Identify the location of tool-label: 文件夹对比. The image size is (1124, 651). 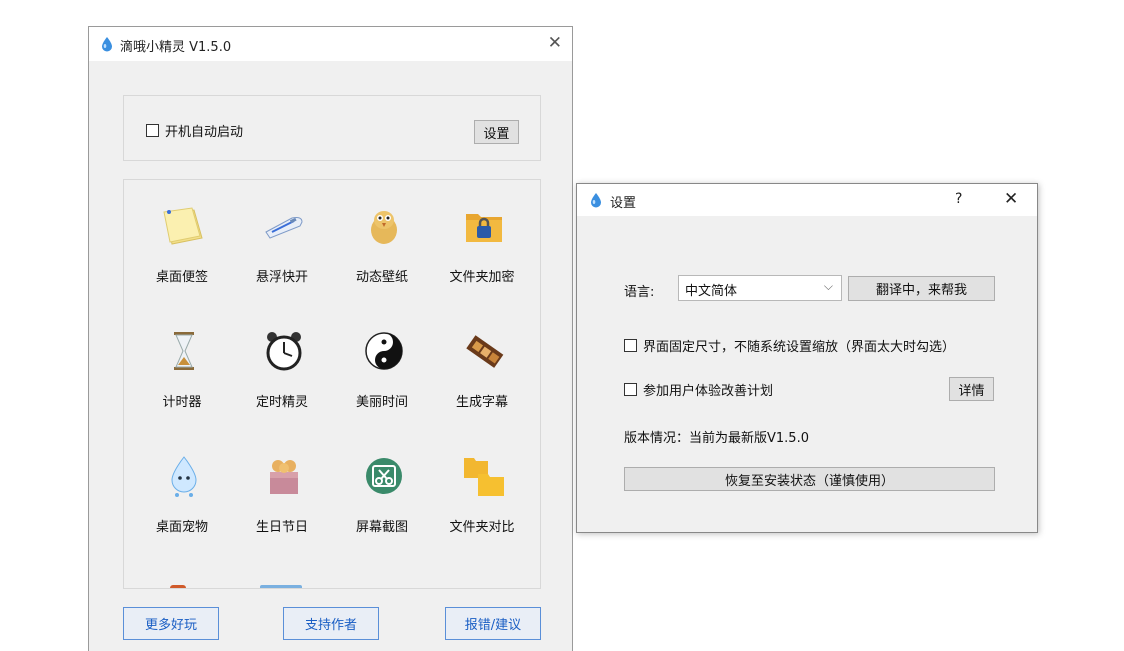
(482, 527).